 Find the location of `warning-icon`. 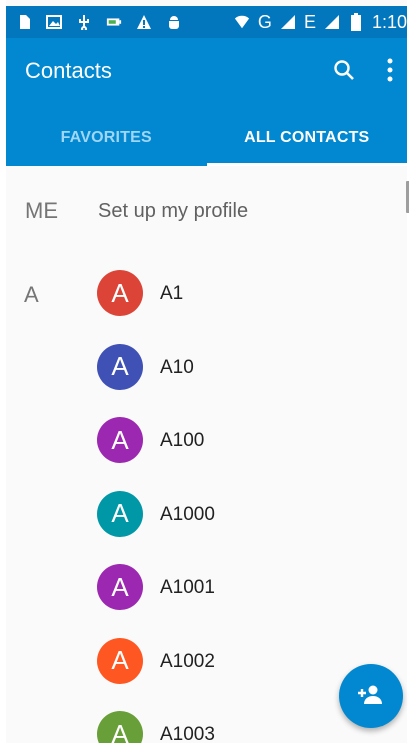

warning-icon is located at coordinates (144, 22).